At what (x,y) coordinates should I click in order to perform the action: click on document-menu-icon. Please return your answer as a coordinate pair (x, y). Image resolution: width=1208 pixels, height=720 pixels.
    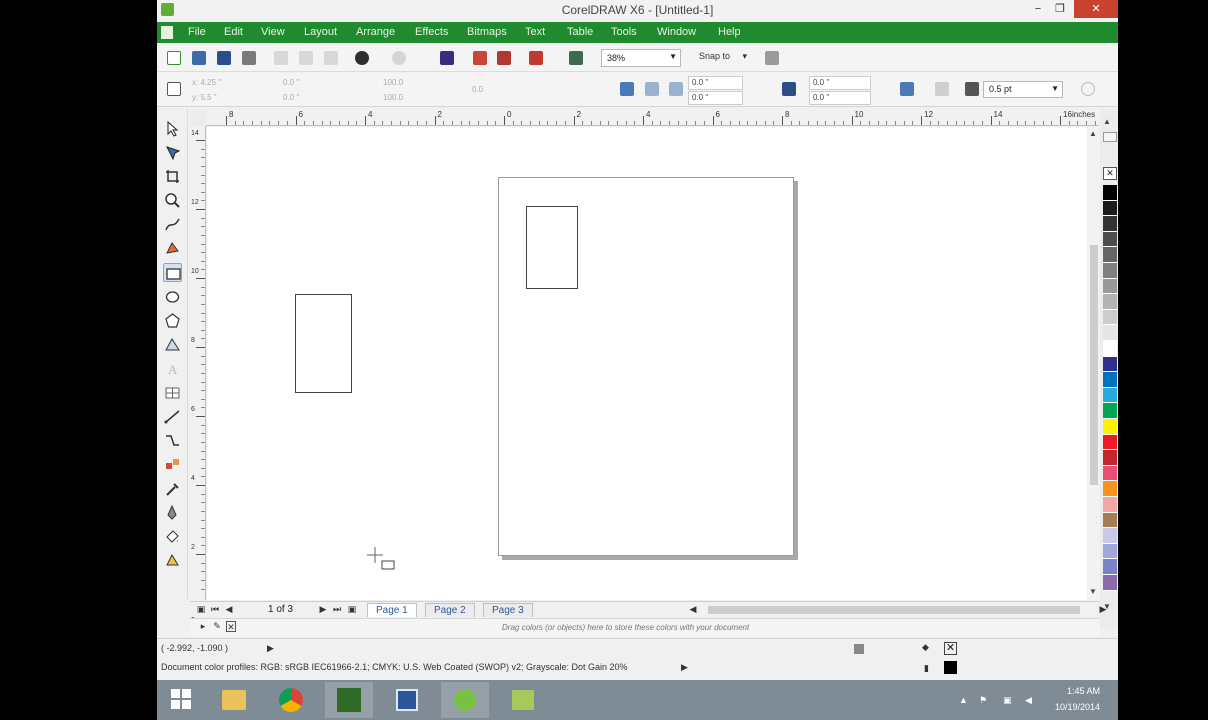
    Looking at the image, I should click on (167, 32).